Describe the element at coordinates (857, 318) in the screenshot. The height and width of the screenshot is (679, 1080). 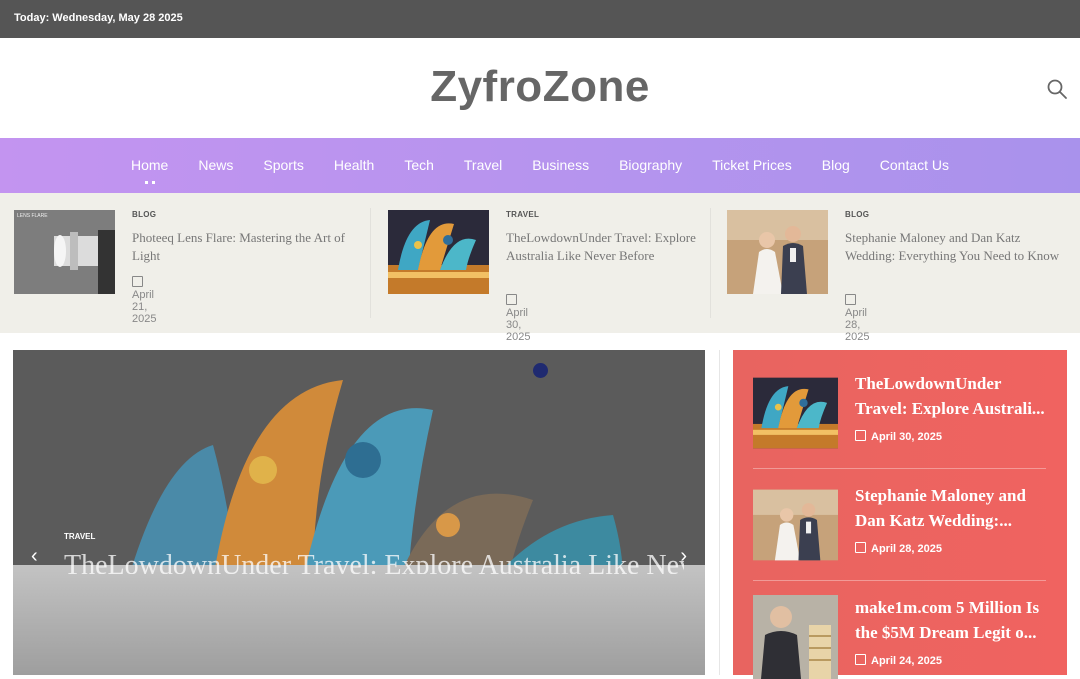
I see `ticker-date: April 28, 2025` at that location.